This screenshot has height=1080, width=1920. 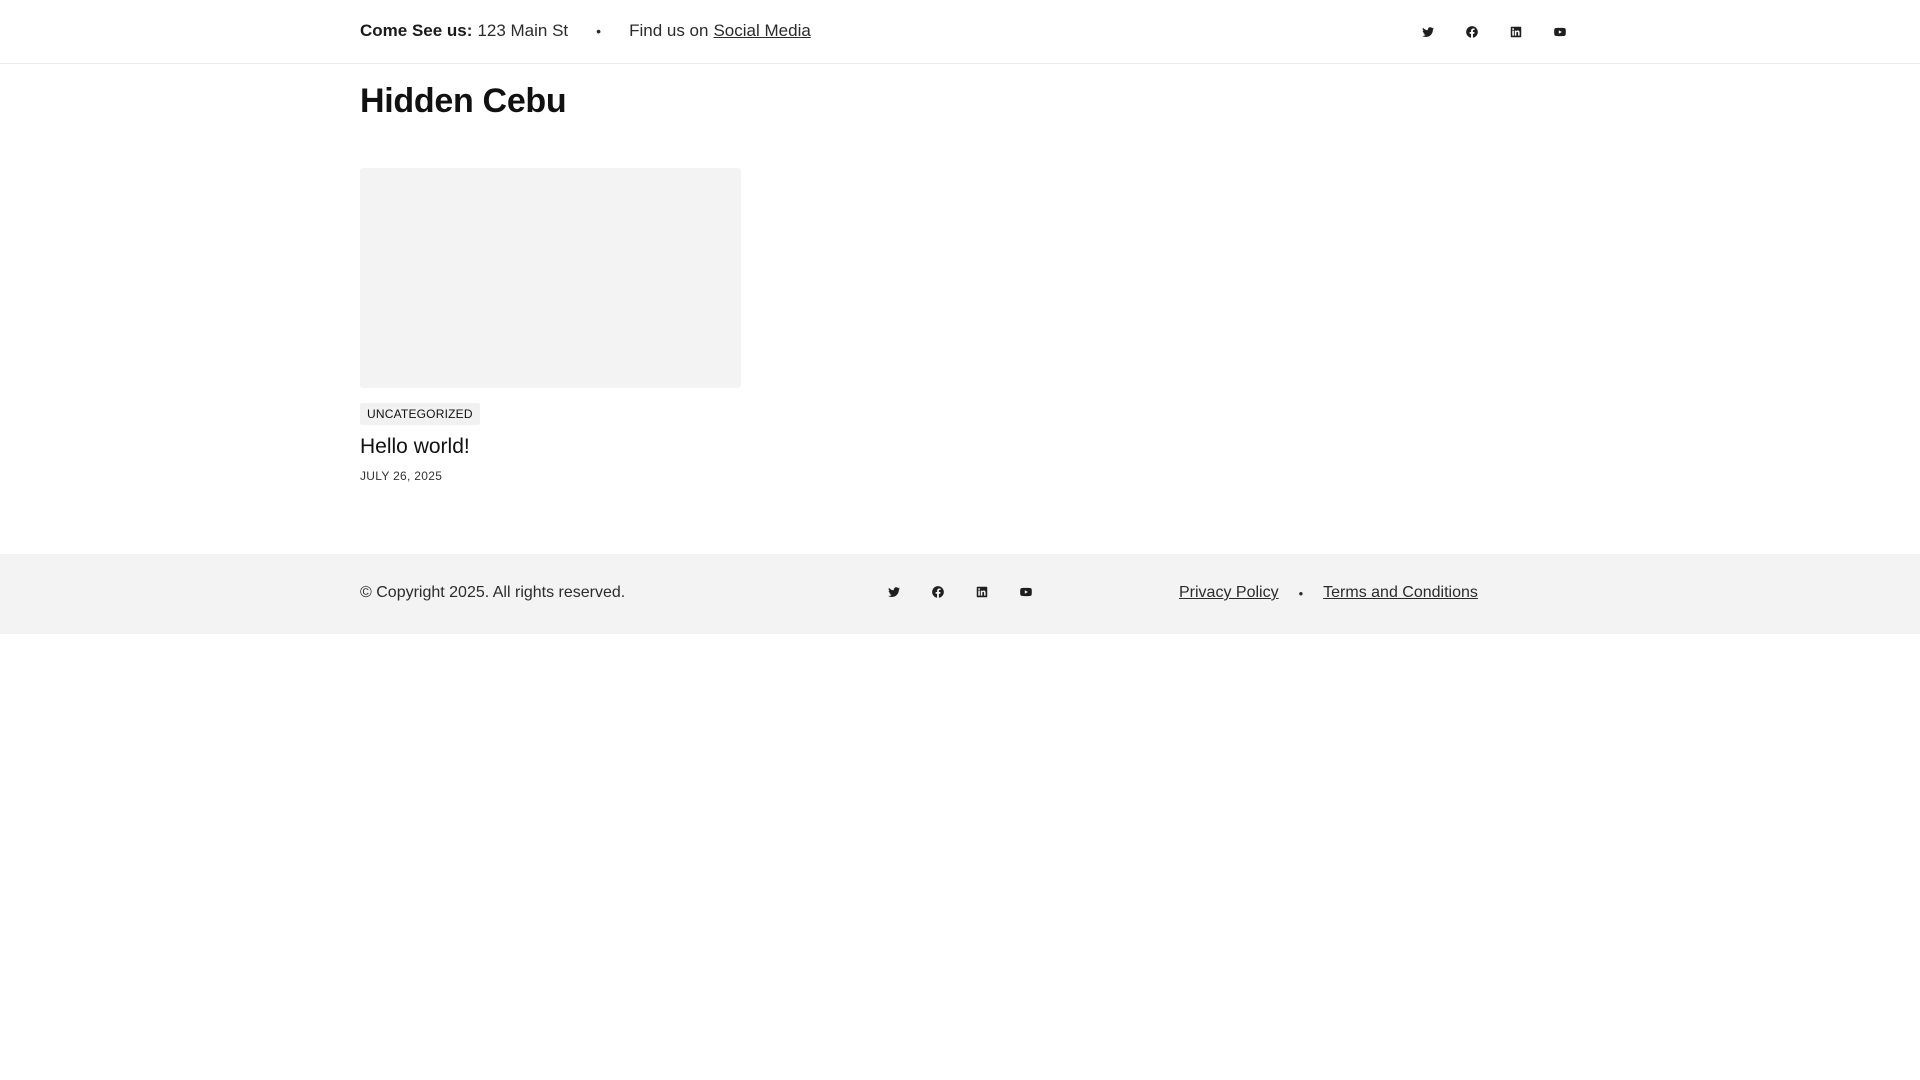 What do you see at coordinates (493, 592) in the screenshot?
I see `copyright-text: © Copyright 2025. All rights reserved.` at bounding box center [493, 592].